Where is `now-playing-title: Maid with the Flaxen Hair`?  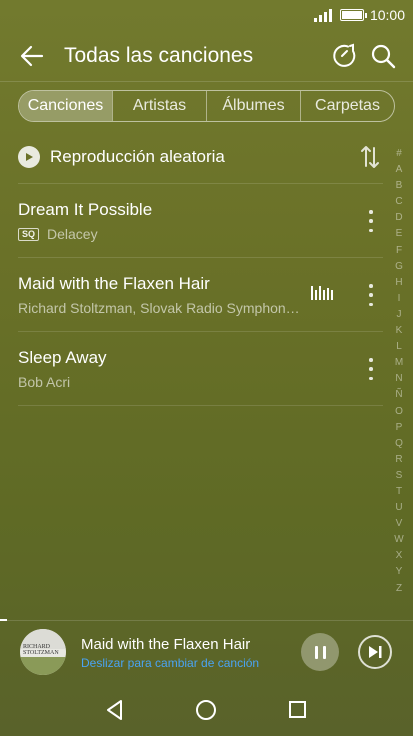 now-playing-title: Maid with the Flaxen Hair is located at coordinates (166, 644).